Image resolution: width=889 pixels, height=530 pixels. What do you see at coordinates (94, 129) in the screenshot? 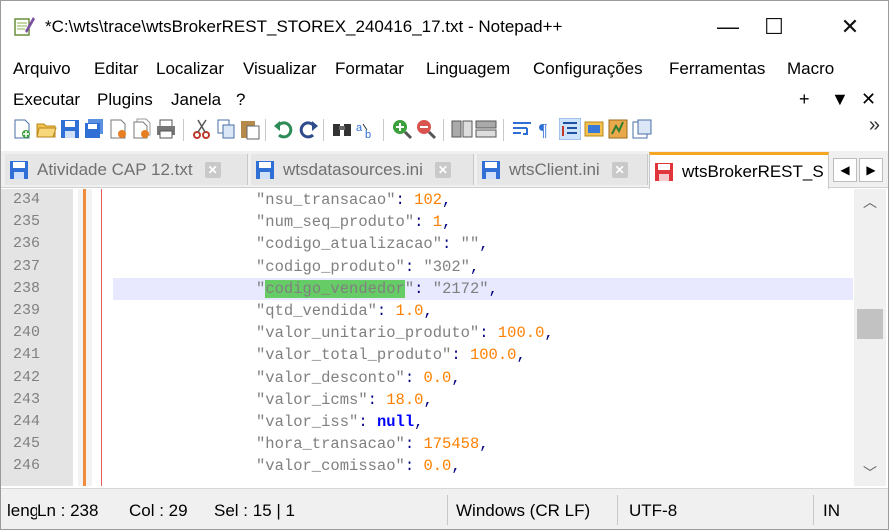
I see `save-all-icon` at bounding box center [94, 129].